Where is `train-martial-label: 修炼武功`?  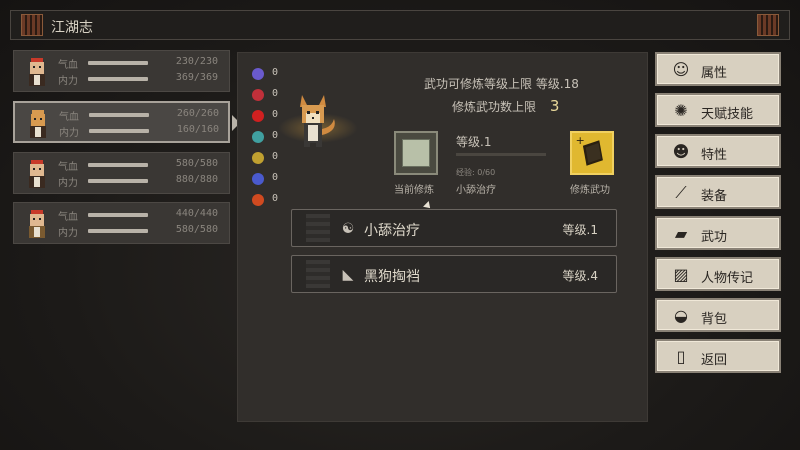 train-martial-label: 修炼武功 is located at coordinates (590, 190).